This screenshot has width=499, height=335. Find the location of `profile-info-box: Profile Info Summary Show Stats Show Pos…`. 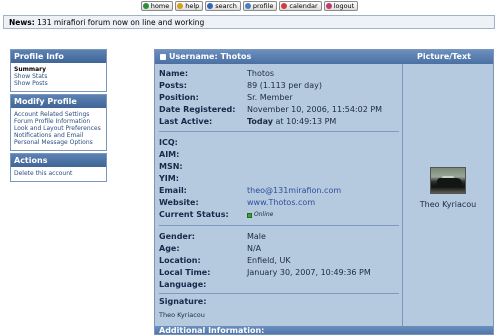

profile-info-box: Profile Info Summary Show Stats Show Pos… is located at coordinates (58, 70).